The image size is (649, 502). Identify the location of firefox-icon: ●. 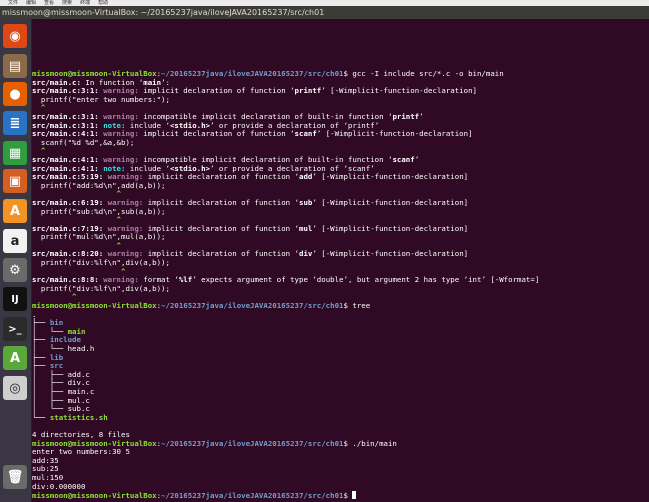
(15, 94).